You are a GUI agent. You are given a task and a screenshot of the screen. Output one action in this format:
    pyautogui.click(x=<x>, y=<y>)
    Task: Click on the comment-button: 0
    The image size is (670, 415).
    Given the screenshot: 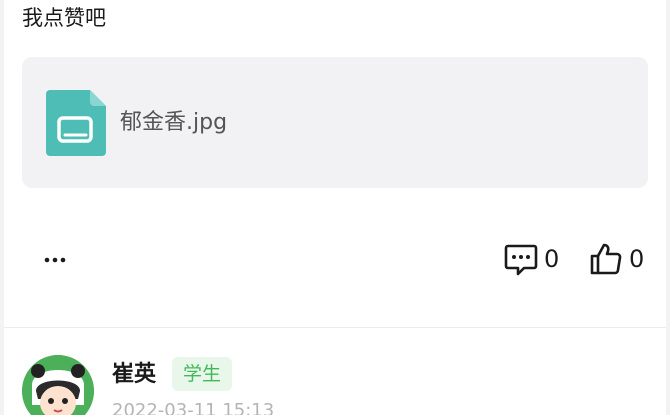 What is the action you would take?
    pyautogui.click(x=531, y=259)
    